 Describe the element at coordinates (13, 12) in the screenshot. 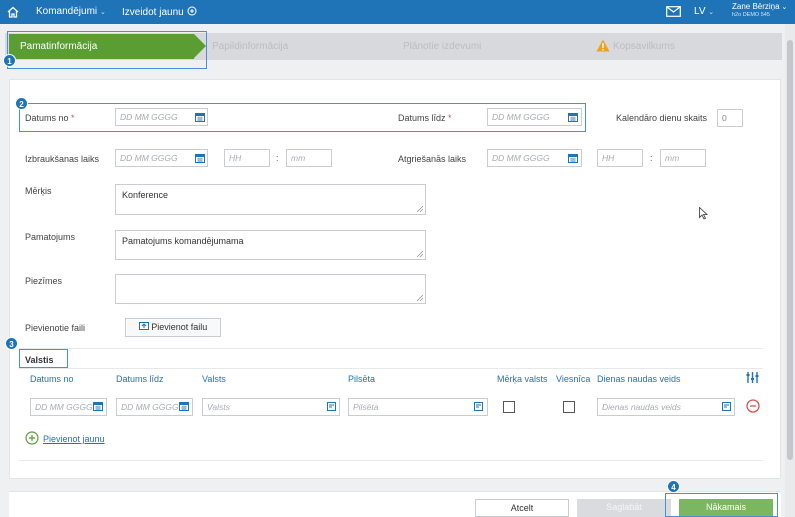

I see `home-icon` at that location.